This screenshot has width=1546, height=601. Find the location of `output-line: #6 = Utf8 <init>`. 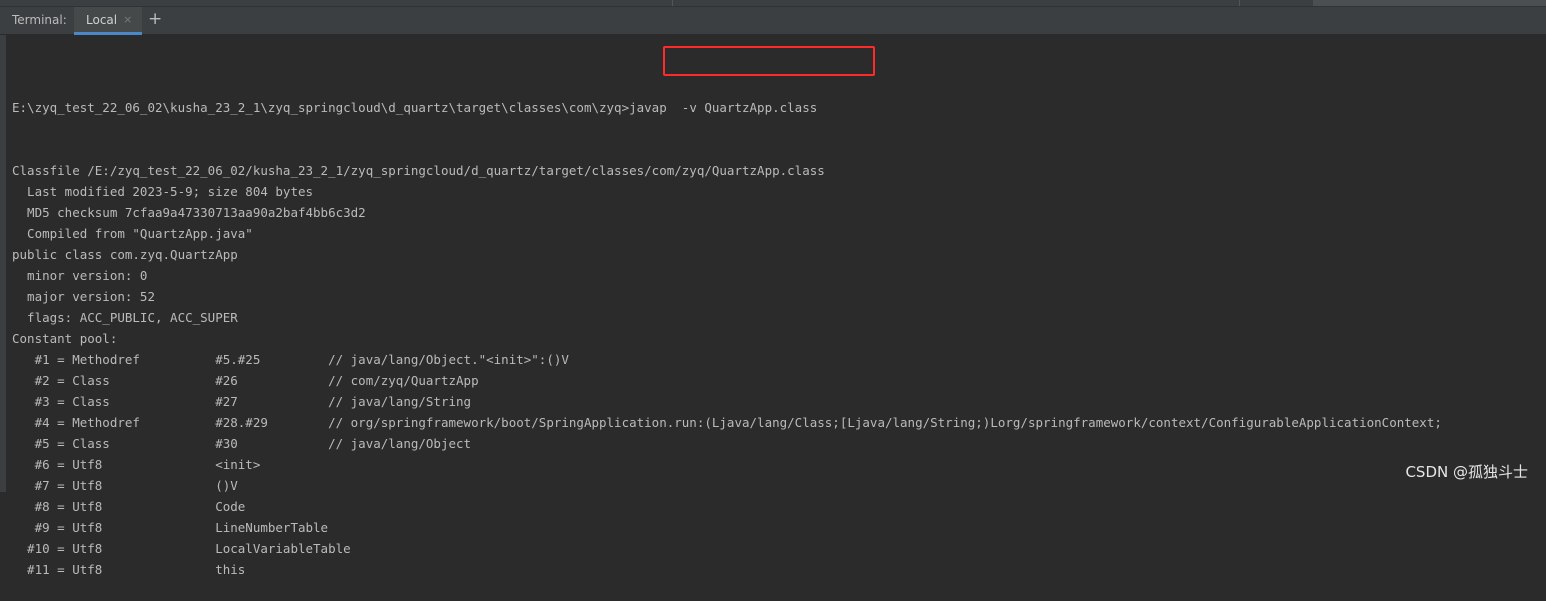

output-line: #6 = Utf8 <init> is located at coordinates (136, 464).